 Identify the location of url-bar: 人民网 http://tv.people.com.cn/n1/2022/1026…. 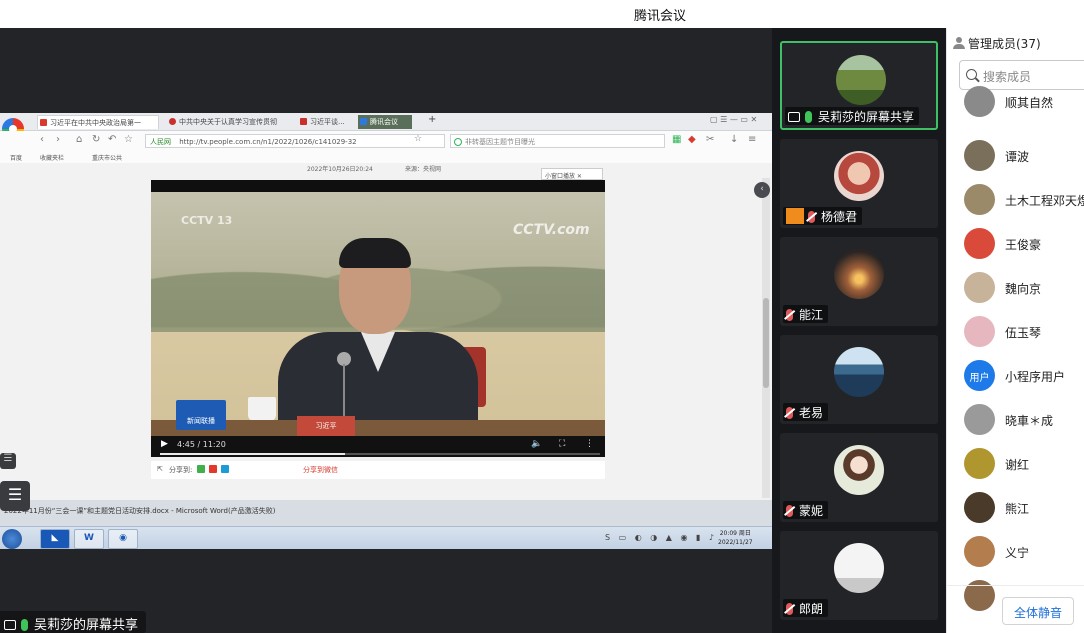
(295, 141).